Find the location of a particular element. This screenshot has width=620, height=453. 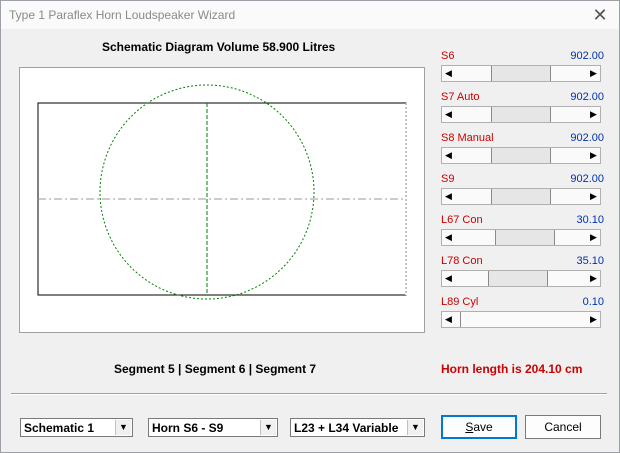

param-label: S8 Manual is located at coordinates (467, 138).